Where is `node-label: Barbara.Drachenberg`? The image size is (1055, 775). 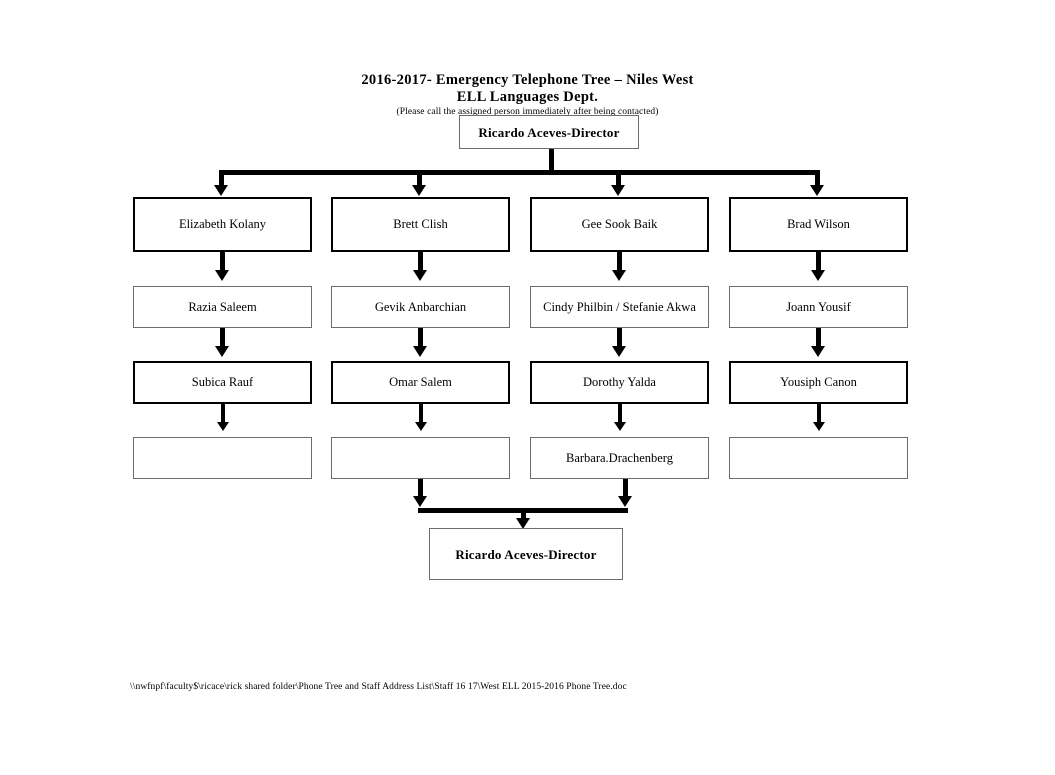
node-label: Barbara.Drachenberg is located at coordinates (619, 457).